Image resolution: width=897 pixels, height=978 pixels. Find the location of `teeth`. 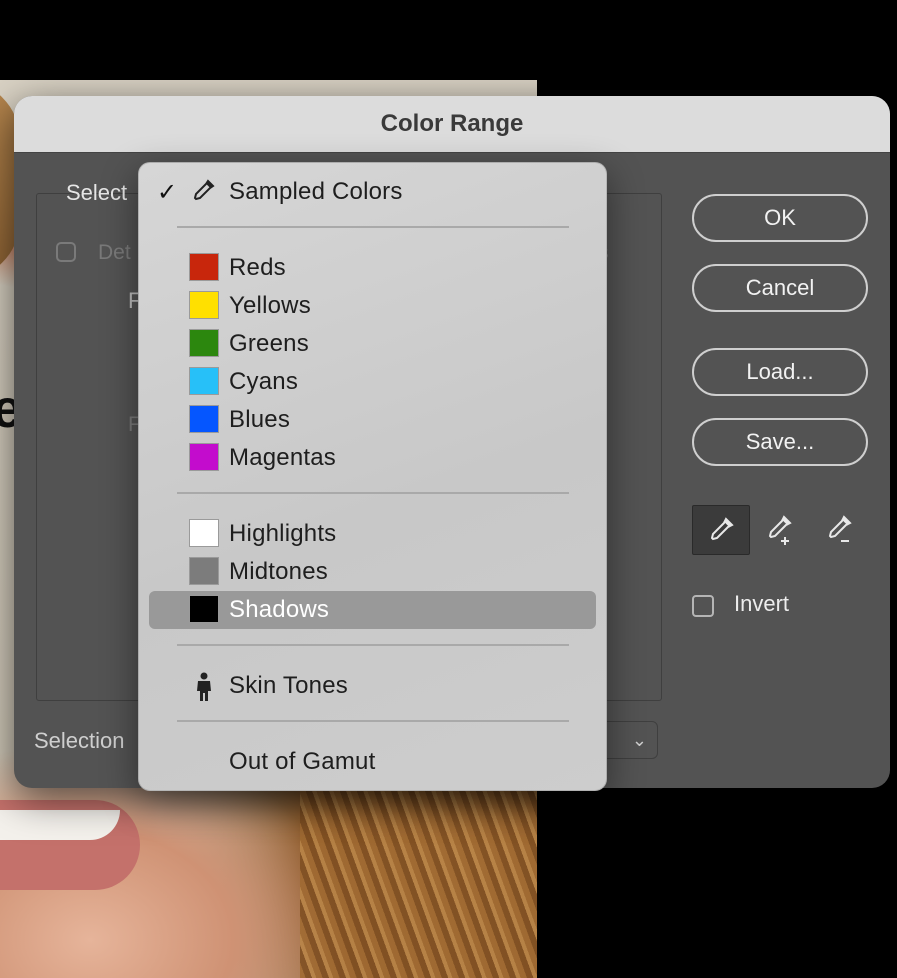

teeth is located at coordinates (60, 825).